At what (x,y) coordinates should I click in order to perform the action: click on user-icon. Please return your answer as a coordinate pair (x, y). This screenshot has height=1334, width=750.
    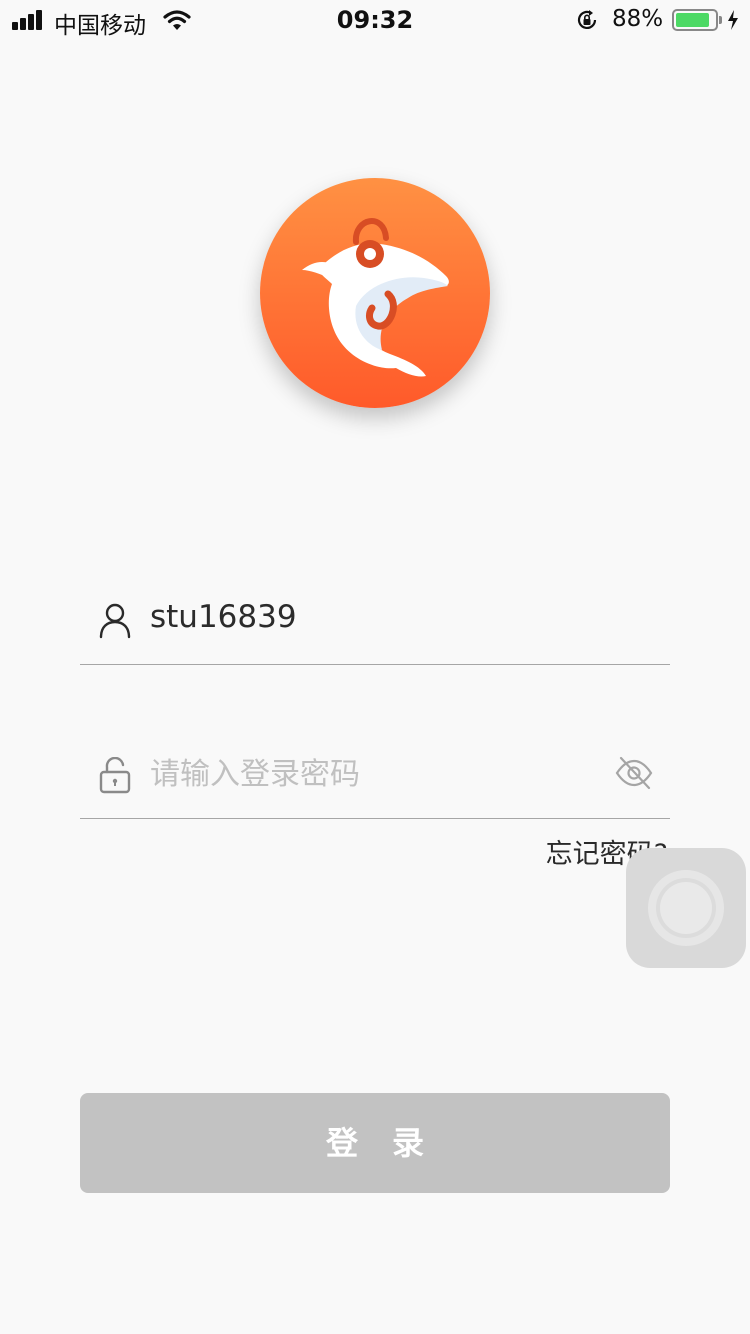
    Looking at the image, I should click on (115, 621).